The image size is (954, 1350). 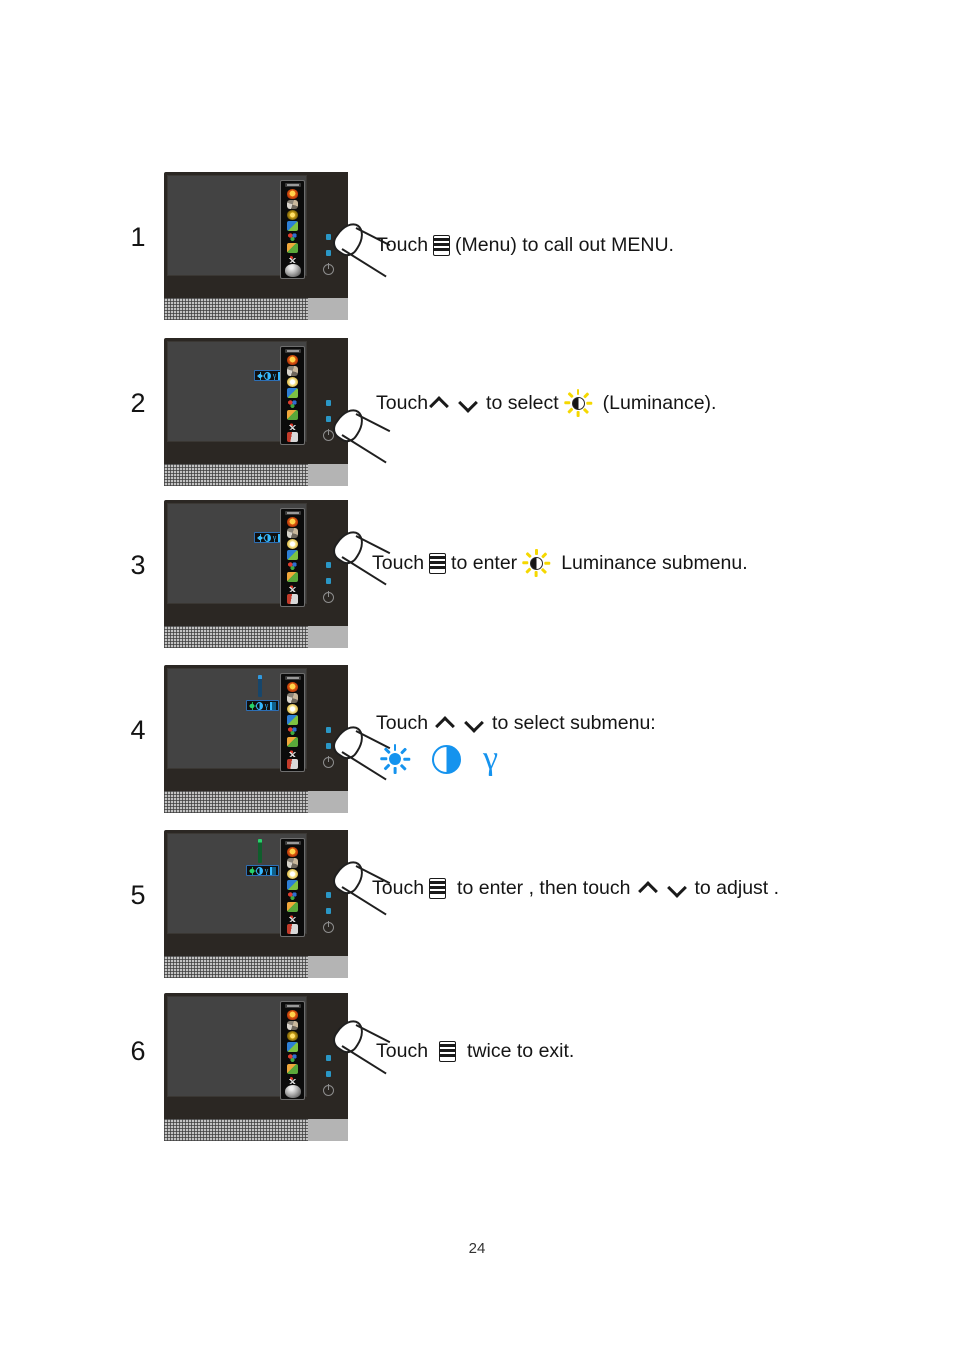 What do you see at coordinates (273, 870) in the screenshot?
I see `osd-sub-level-icon` at bounding box center [273, 870].